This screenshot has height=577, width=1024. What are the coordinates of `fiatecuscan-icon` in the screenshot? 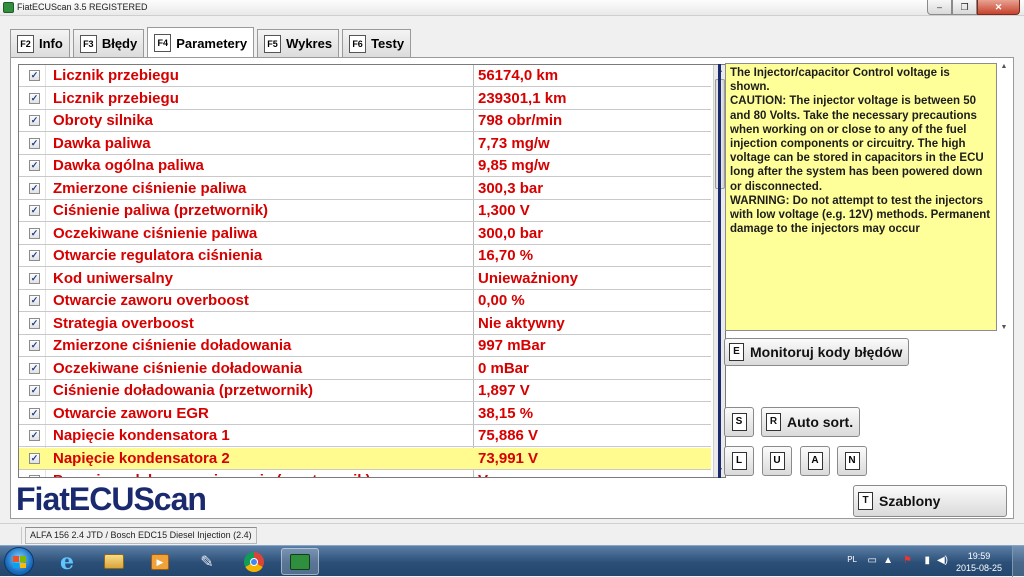 It's located at (300, 561).